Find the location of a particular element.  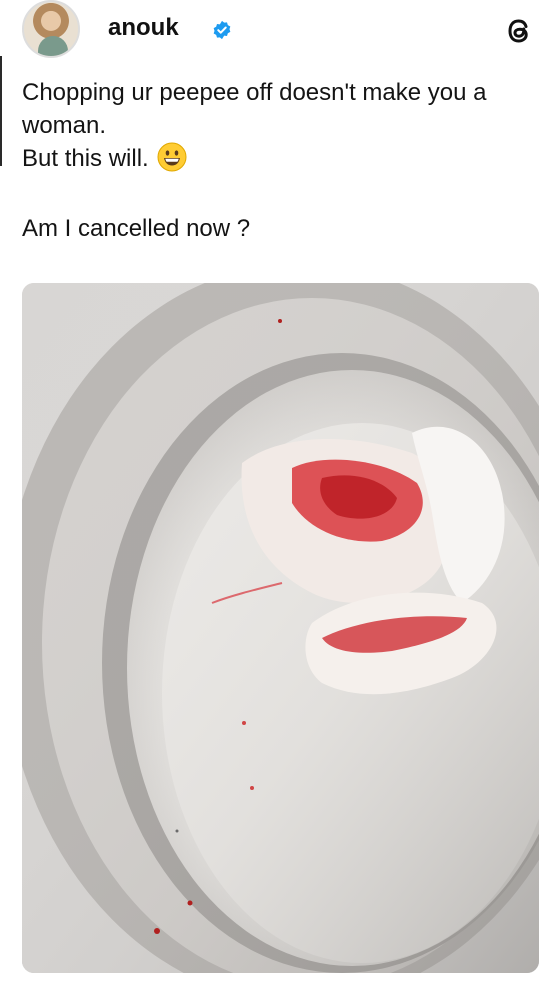

post-line-3: Am I cancelled now ? is located at coordinates (136, 228).